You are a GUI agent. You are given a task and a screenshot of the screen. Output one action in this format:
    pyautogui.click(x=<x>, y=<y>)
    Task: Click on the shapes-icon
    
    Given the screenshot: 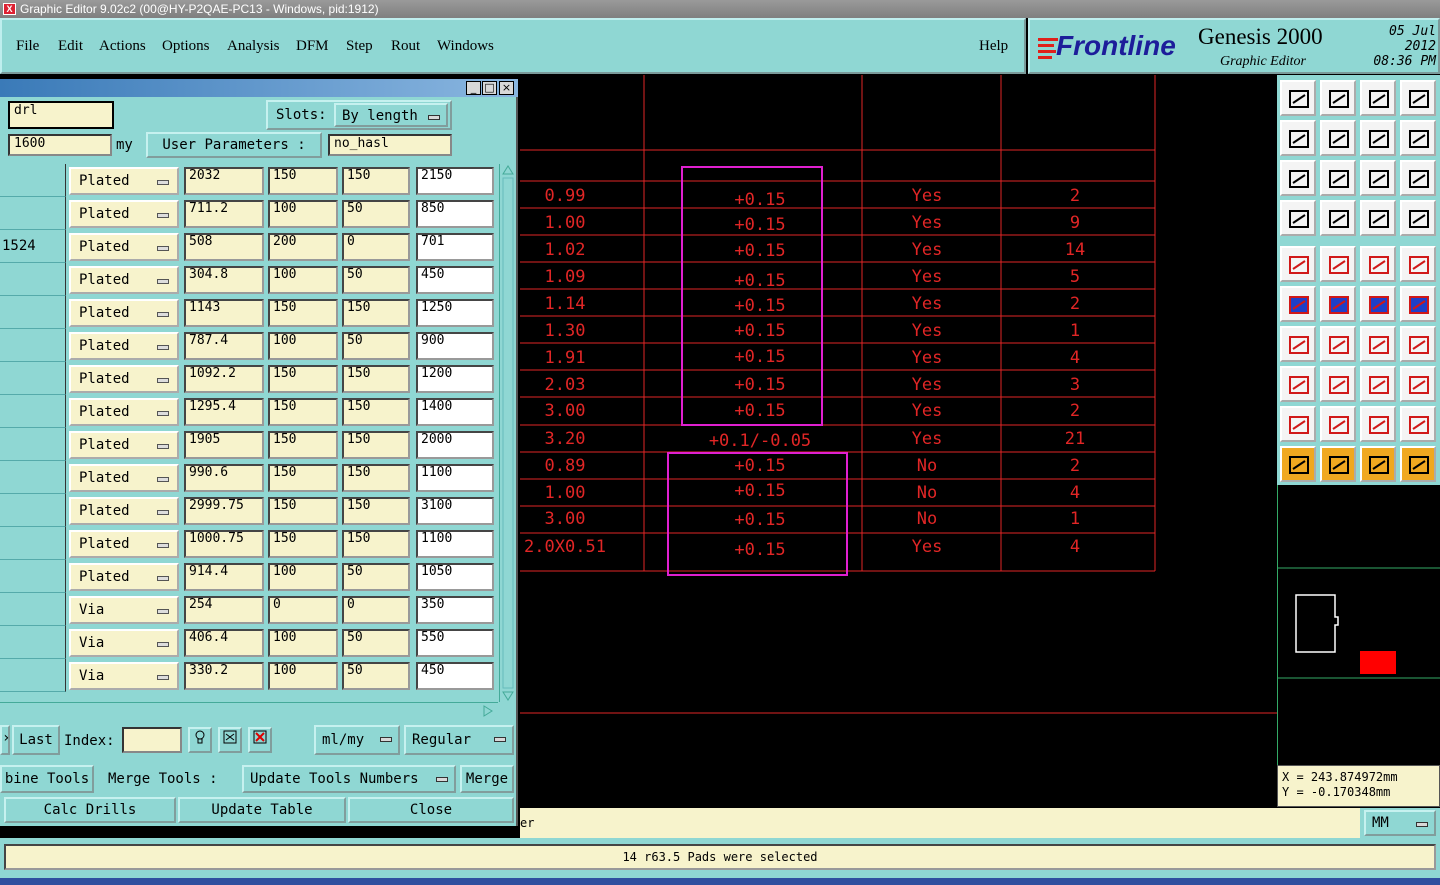 What is the action you would take?
    pyautogui.click(x=1418, y=384)
    